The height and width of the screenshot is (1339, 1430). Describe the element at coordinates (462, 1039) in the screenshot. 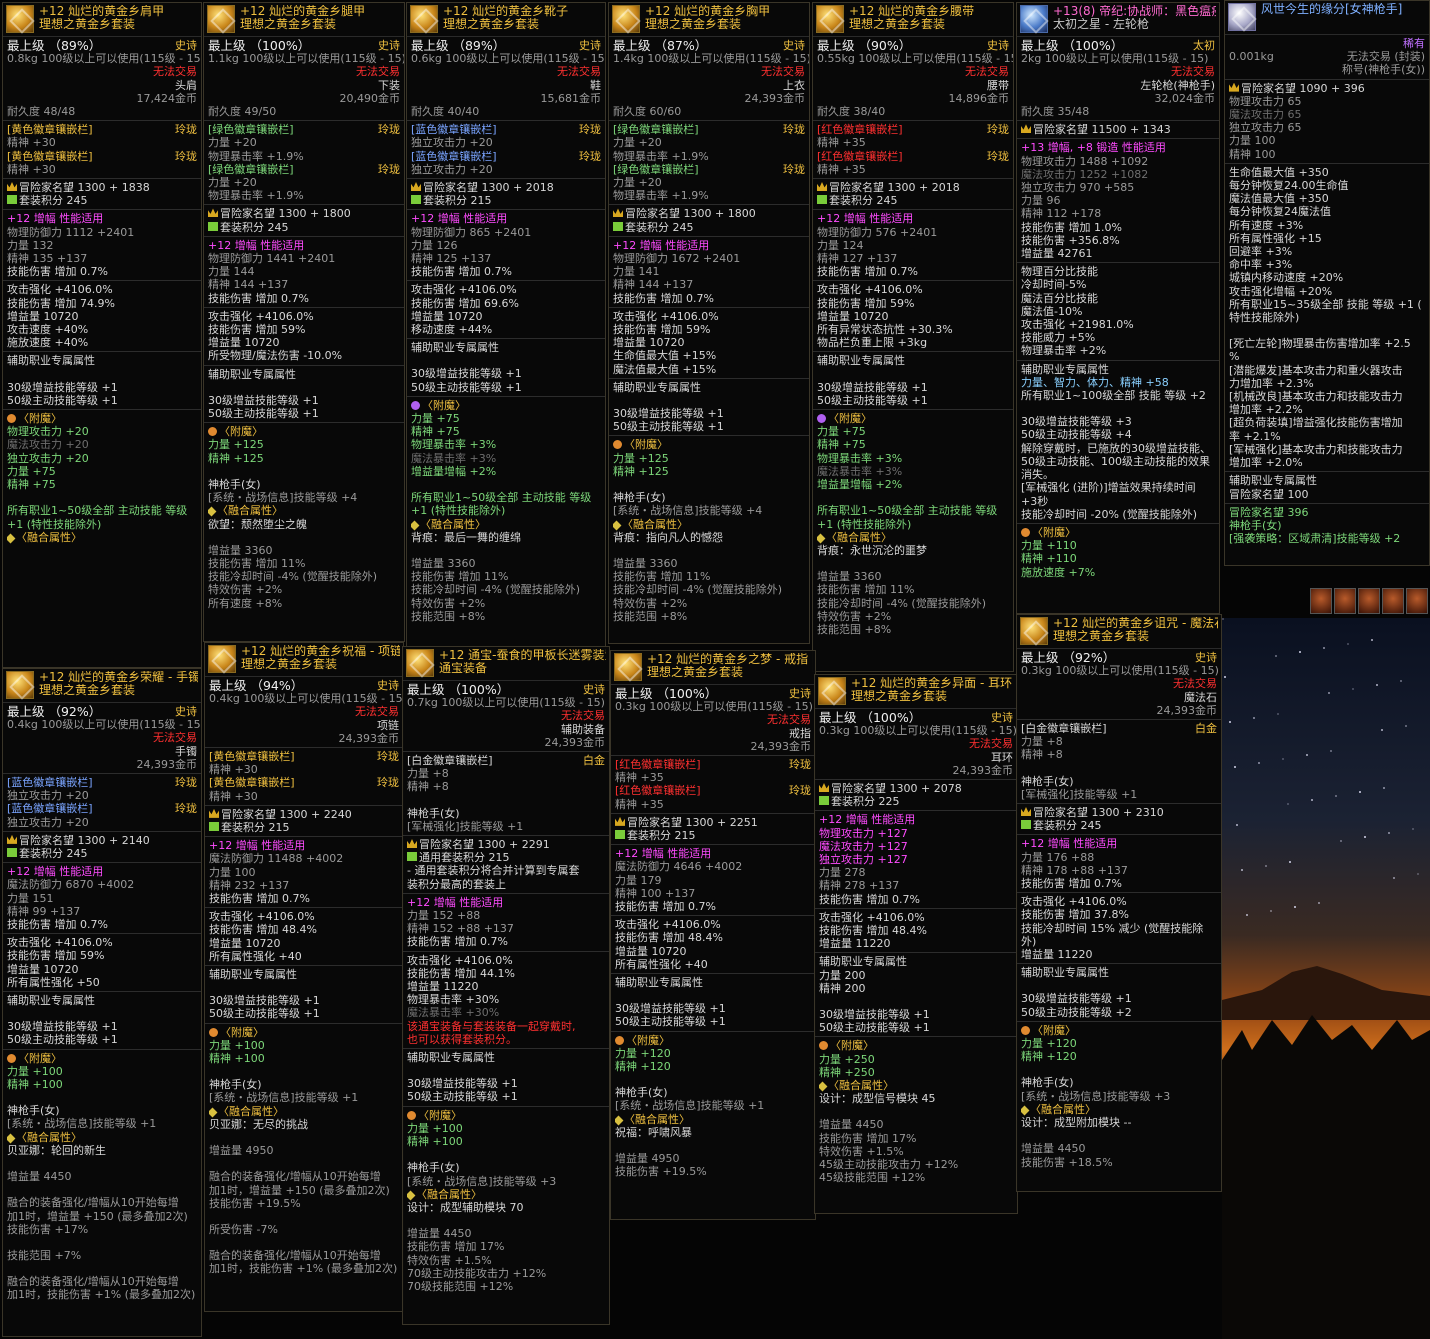

I see `stat-text: 也可以获得套装积分。` at that location.